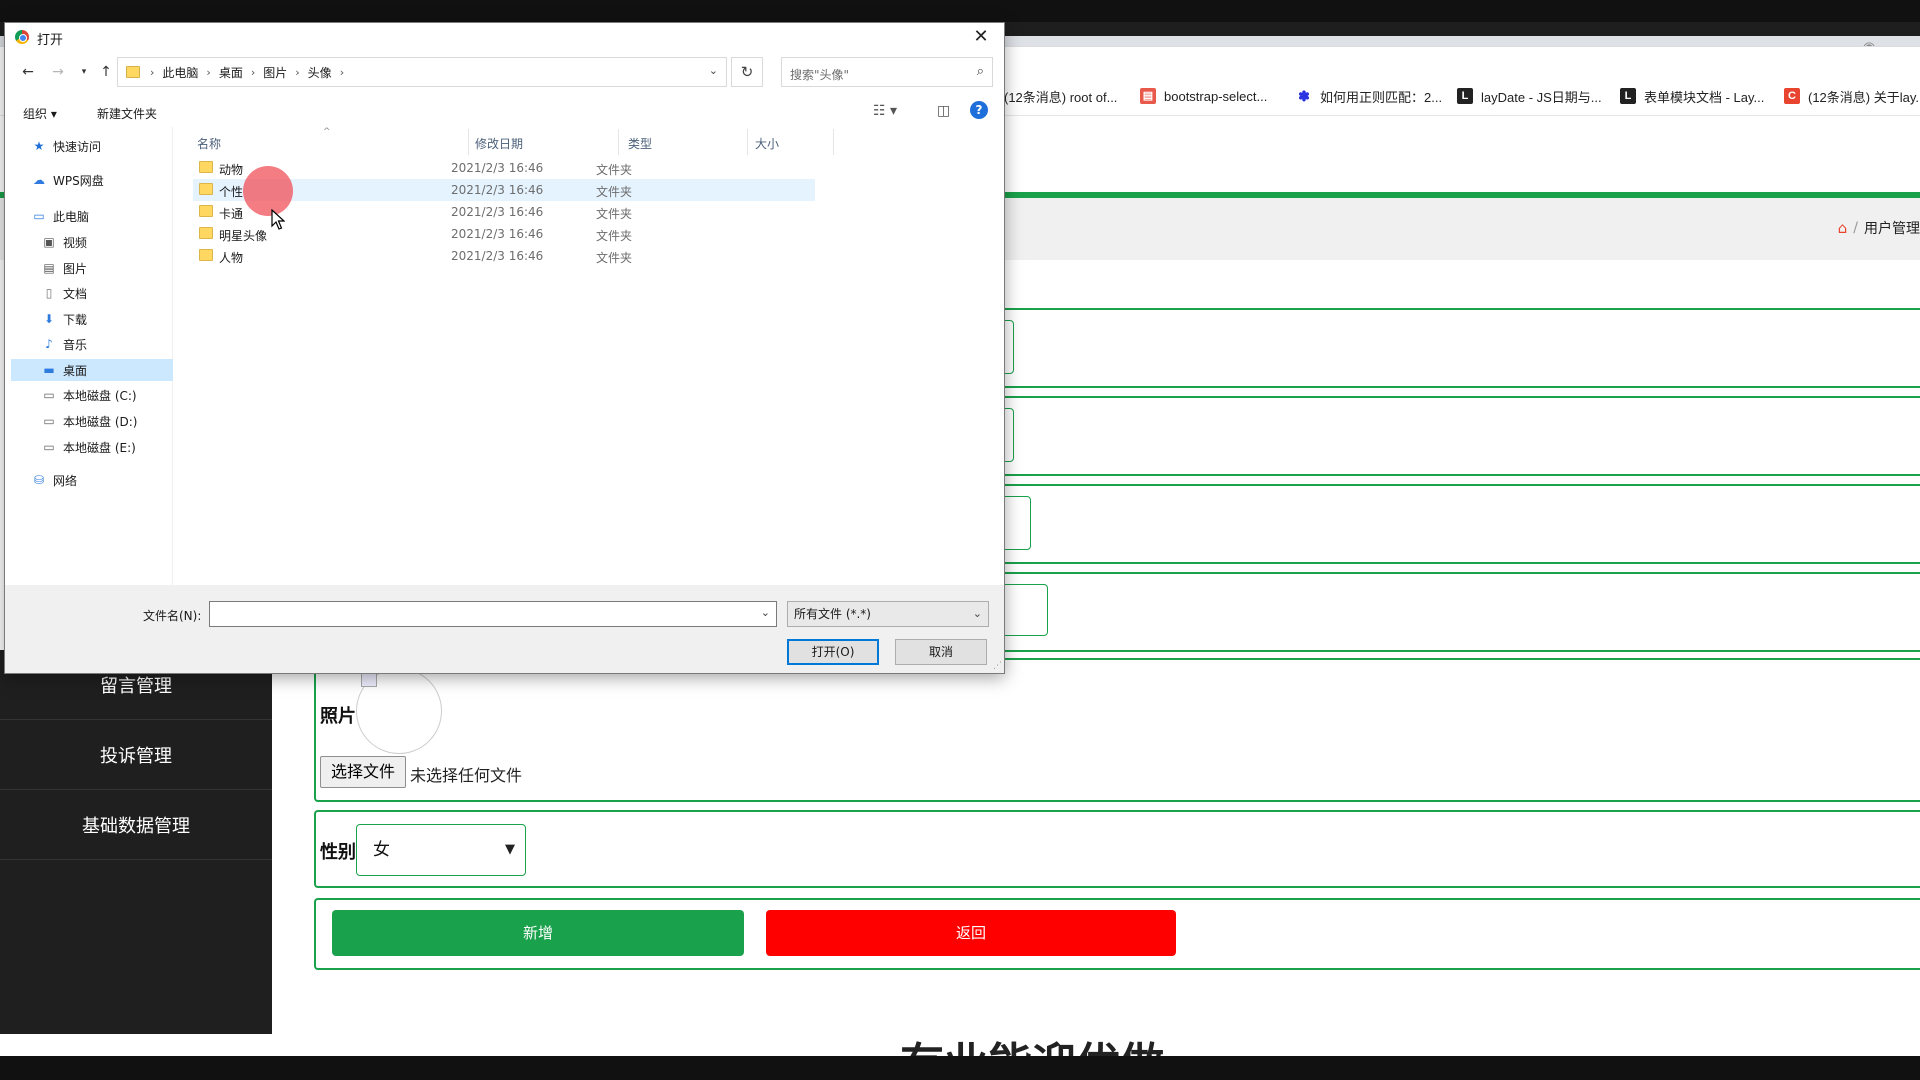 This screenshot has height=1080, width=1920. I want to click on sidebar-item-complaints: 投诉管理, so click(136, 755).